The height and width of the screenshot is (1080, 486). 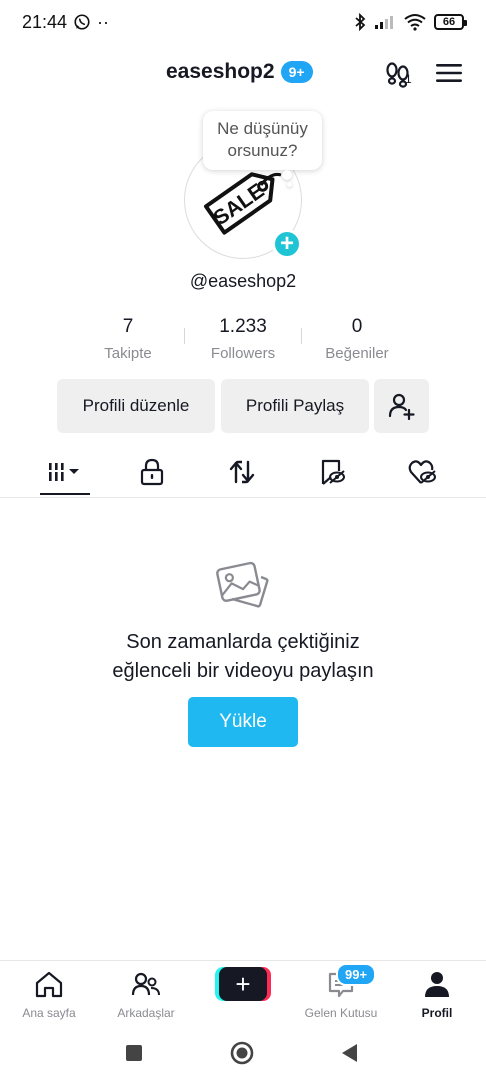 What do you see at coordinates (401, 75) in the screenshot?
I see `footprint-icon` at bounding box center [401, 75].